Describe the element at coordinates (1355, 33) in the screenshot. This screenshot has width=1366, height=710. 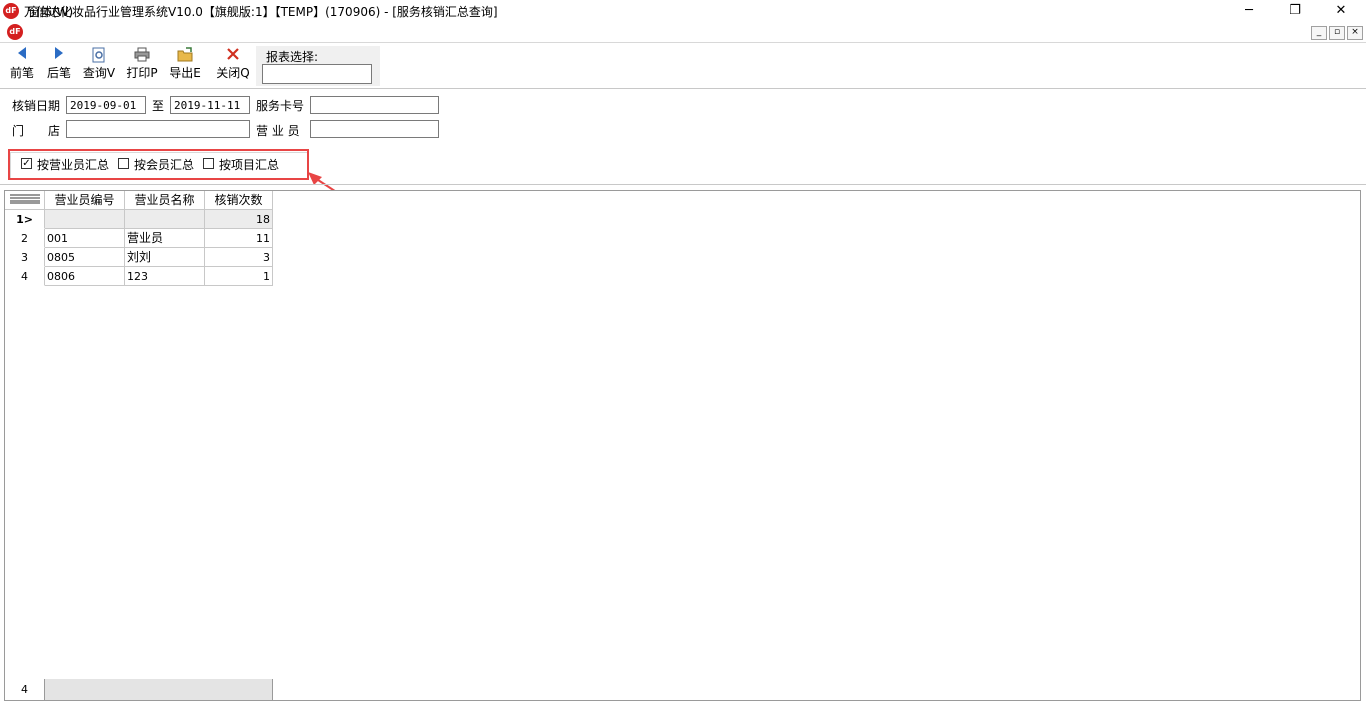
I see `mdi-close-button: ×` at that location.